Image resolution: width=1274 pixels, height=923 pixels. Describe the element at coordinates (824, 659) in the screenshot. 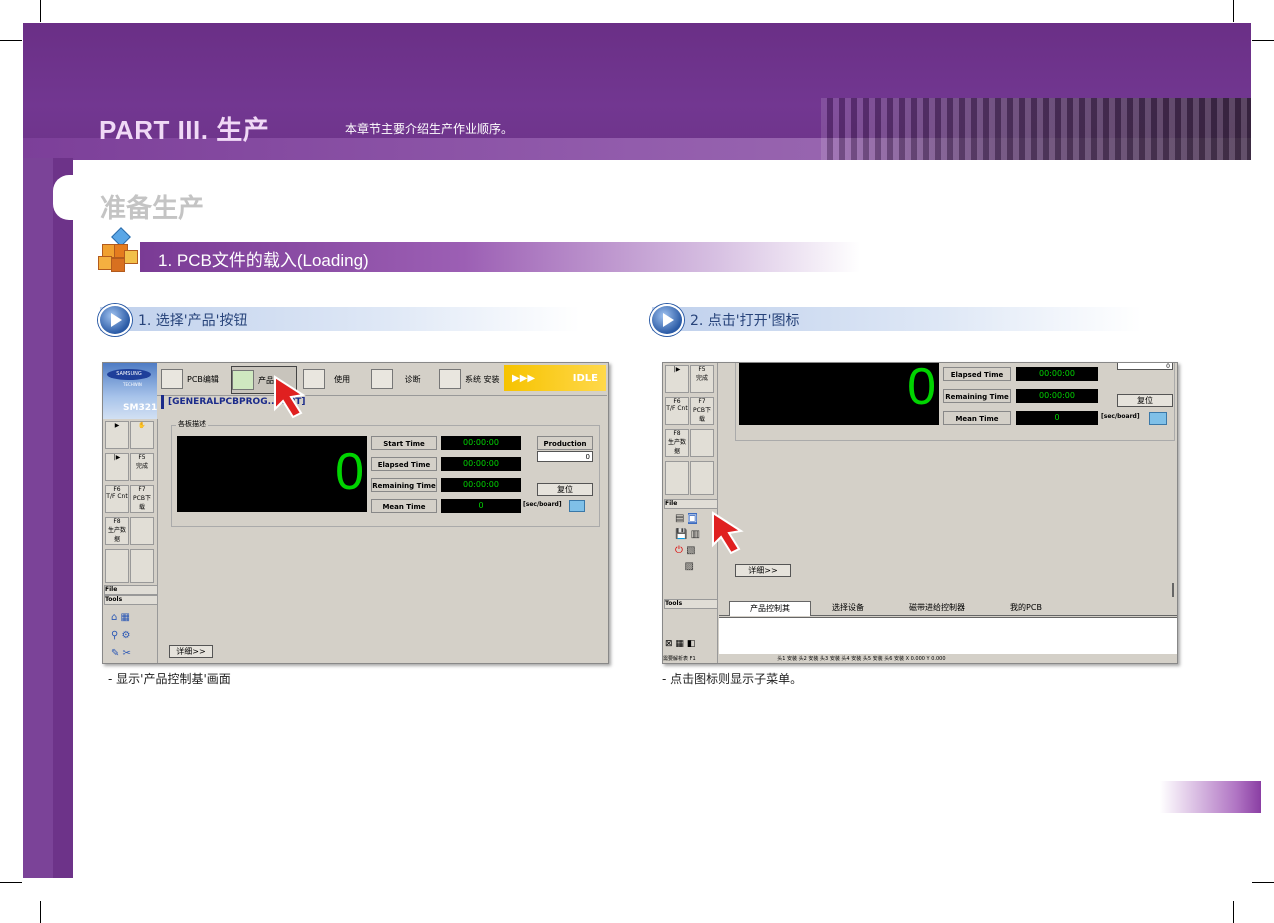

I see `head-label: 头3` at that location.